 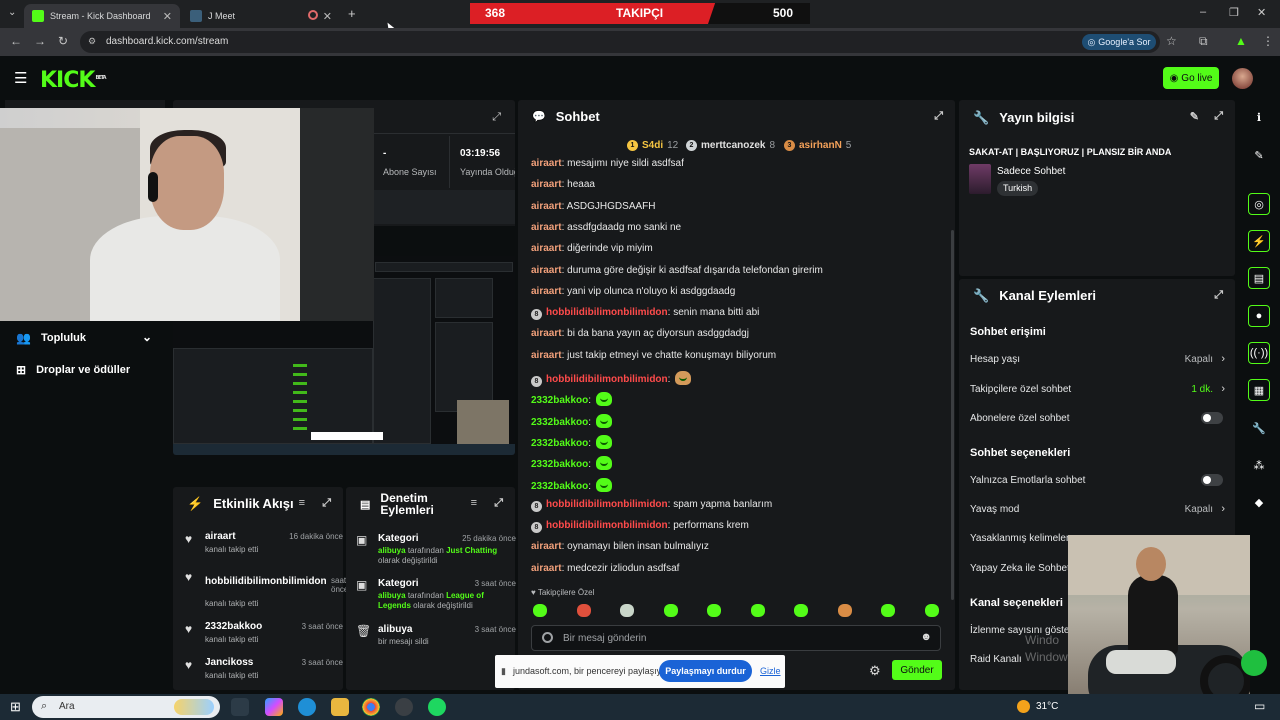 What do you see at coordinates (84, 337) in the screenshot?
I see `sidebar-item-community: 👥 Topluluk ⌄` at bounding box center [84, 337].